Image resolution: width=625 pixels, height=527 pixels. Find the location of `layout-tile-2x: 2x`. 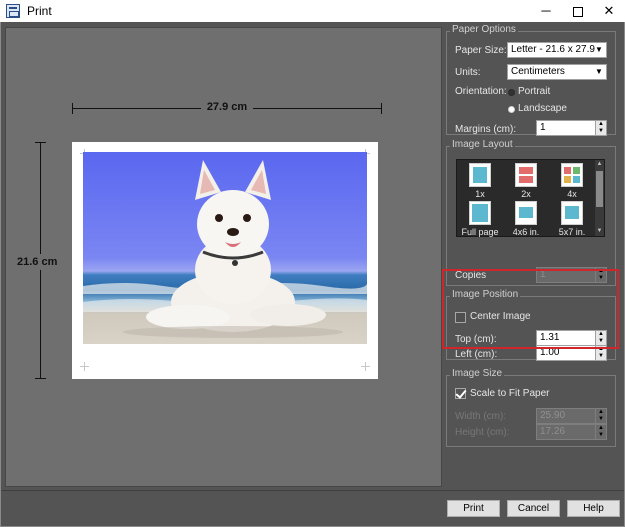

layout-tile-2x: 2x is located at coordinates (526, 180).